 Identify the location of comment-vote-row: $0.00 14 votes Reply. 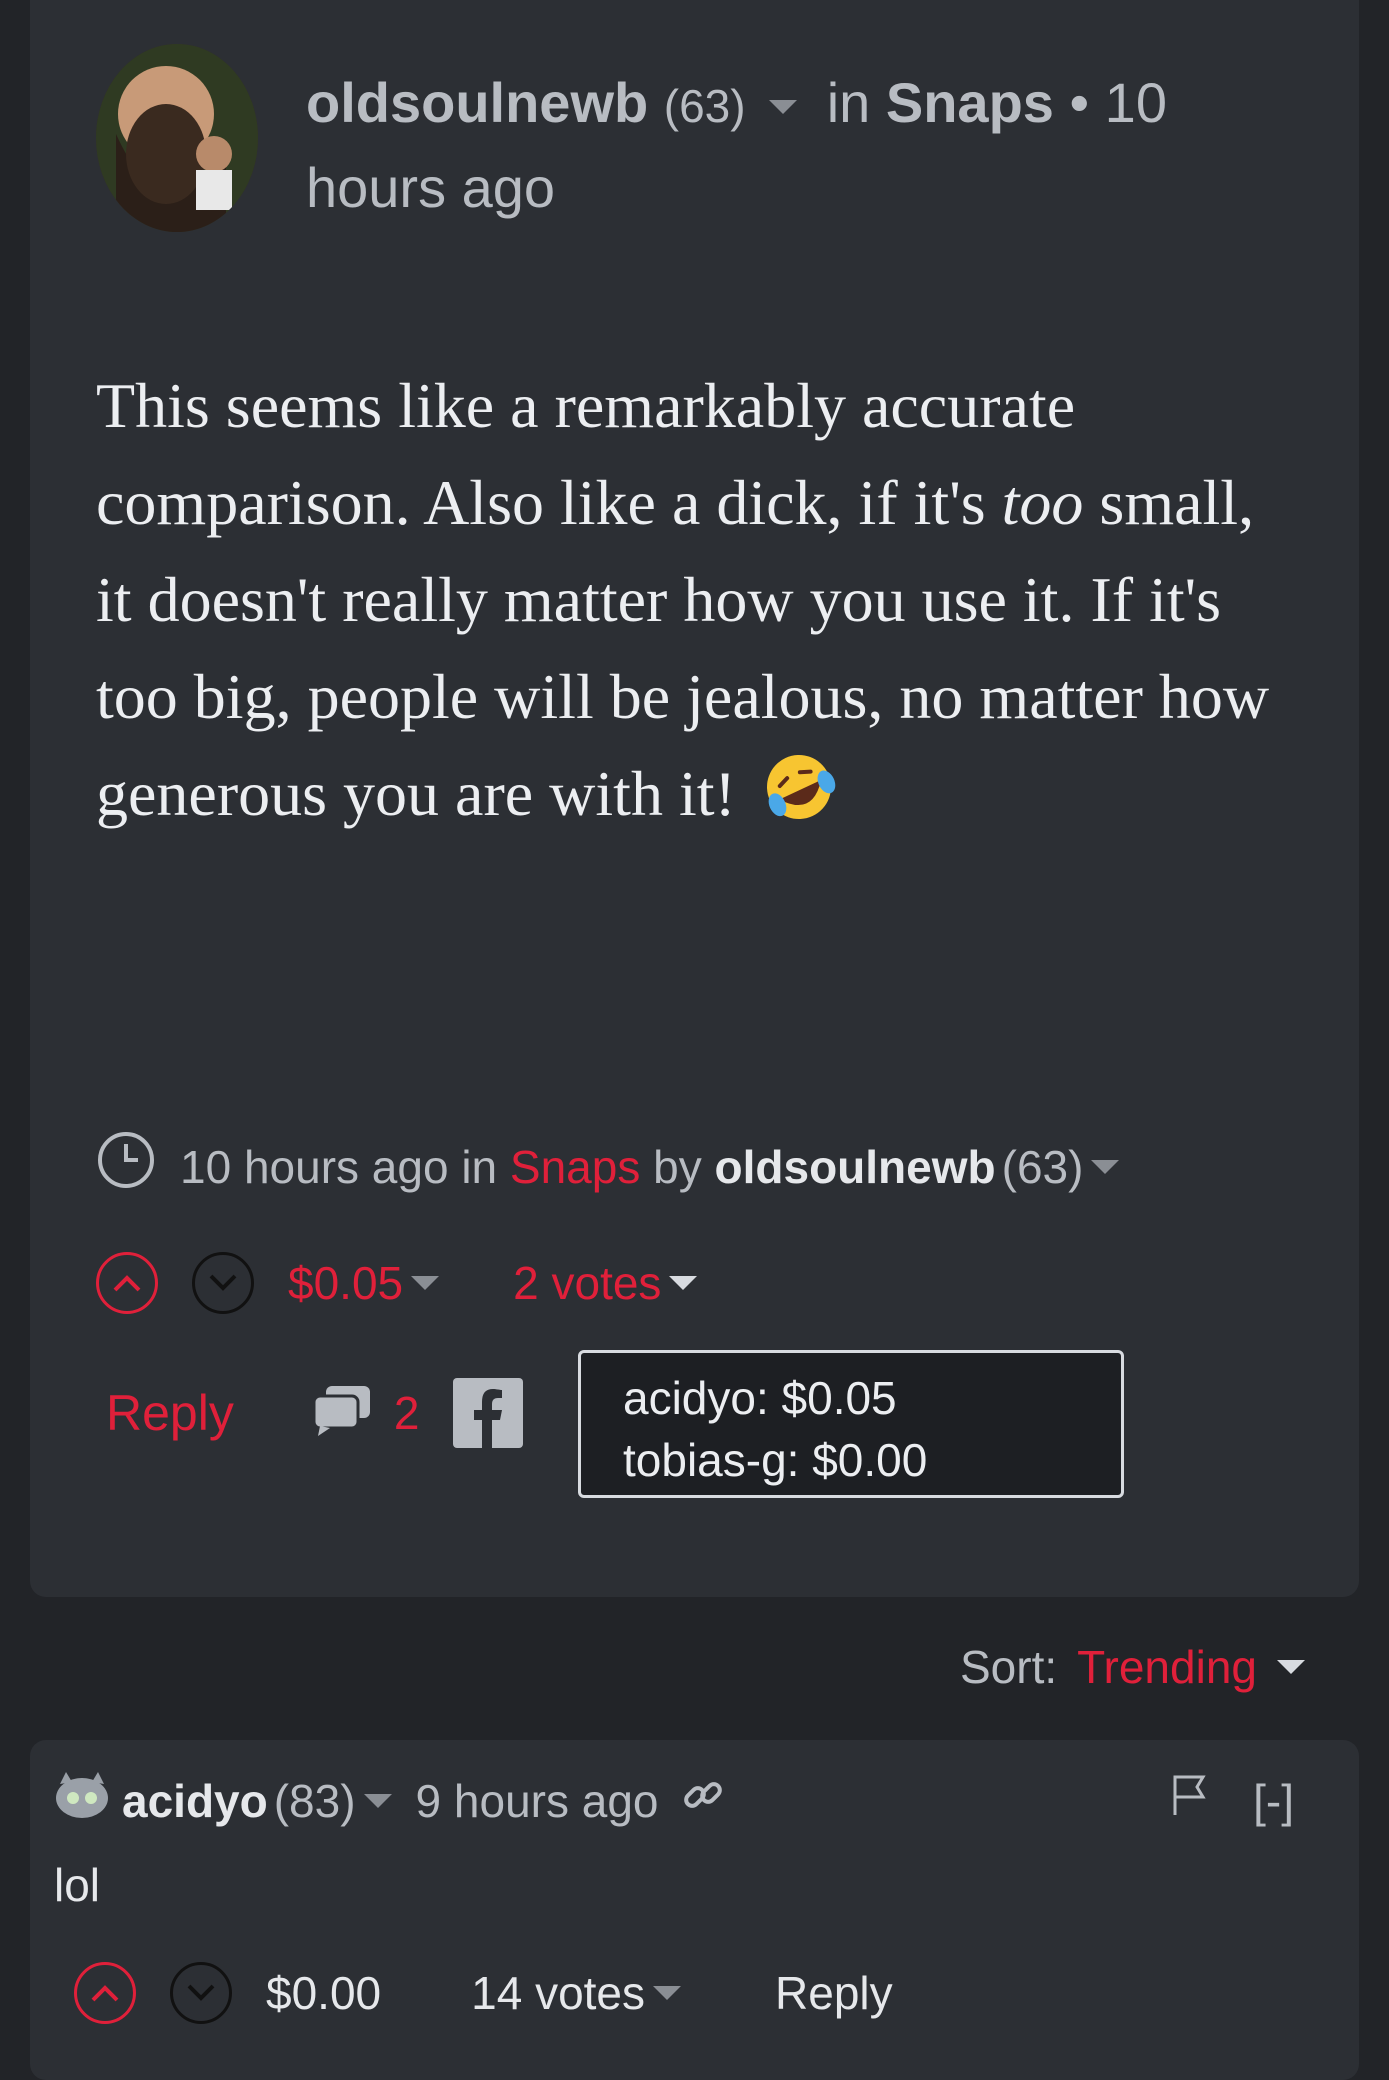
(483, 1993).